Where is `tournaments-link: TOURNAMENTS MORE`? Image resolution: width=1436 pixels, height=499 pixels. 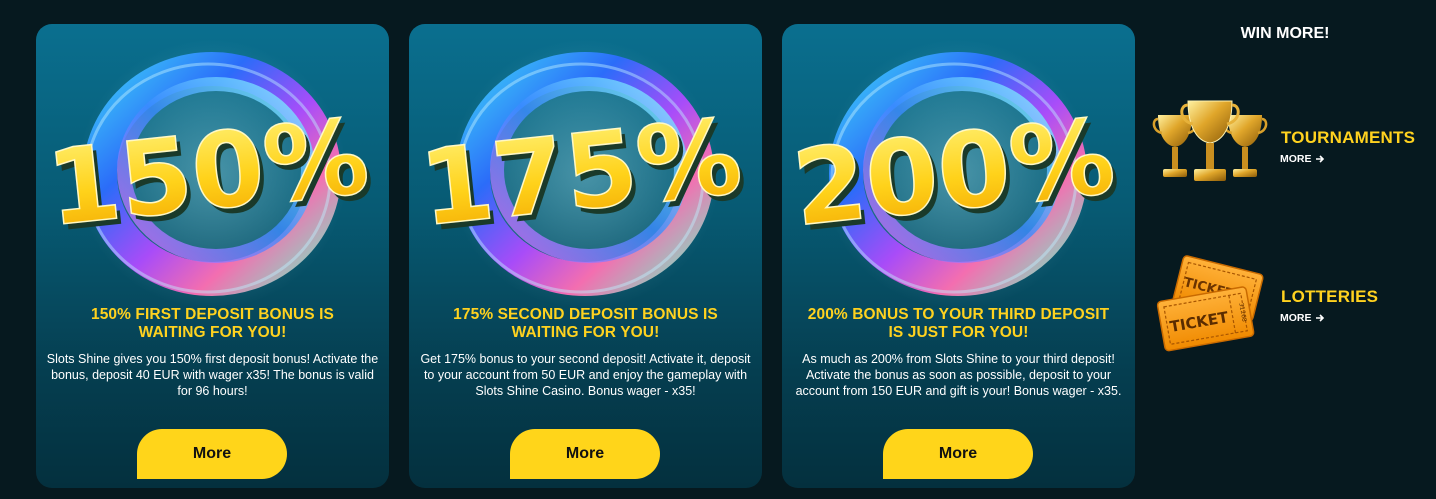 tournaments-link: TOURNAMENTS MORE is located at coordinates (1290, 143).